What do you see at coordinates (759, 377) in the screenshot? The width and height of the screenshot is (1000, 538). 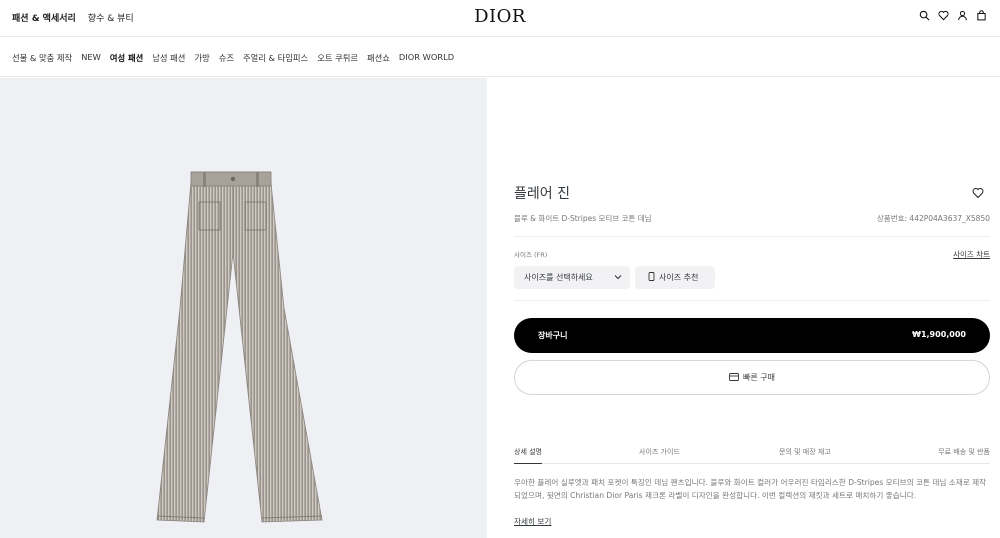 I see `quick-buy-label: 빠른 구매` at bounding box center [759, 377].